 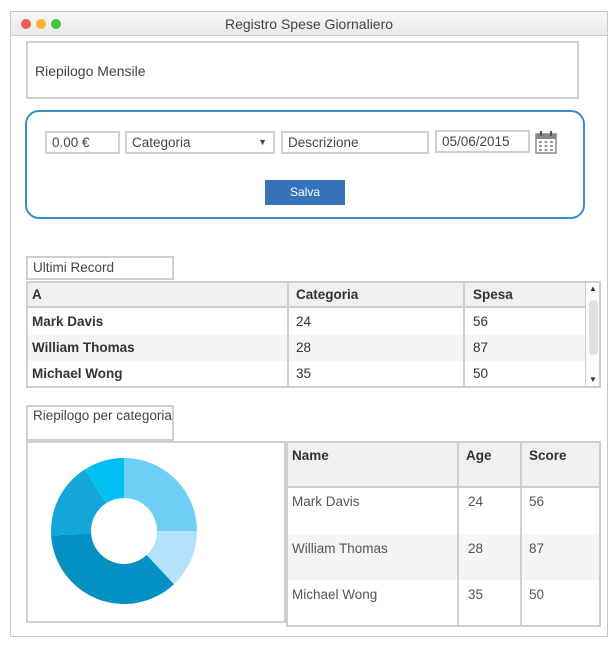 I want to click on title-bar: Registro Spese Giornaliero, so click(x=309, y=24).